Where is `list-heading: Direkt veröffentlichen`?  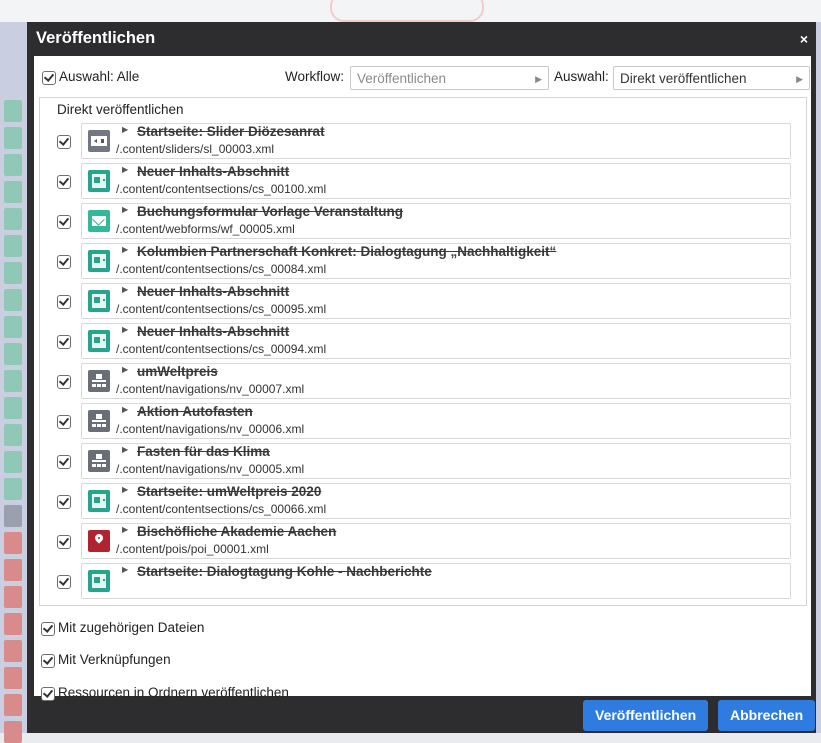 list-heading: Direkt veröffentlichen is located at coordinates (120, 109).